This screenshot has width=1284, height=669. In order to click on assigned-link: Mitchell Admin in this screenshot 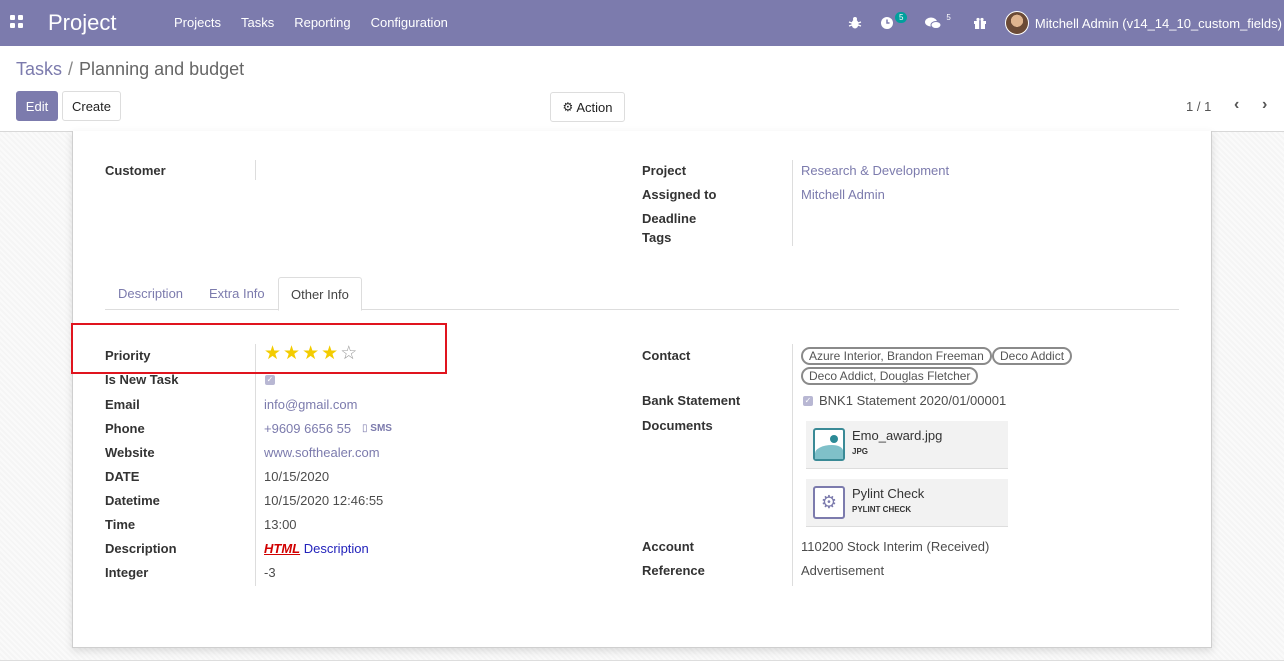, I will do `click(843, 194)`.